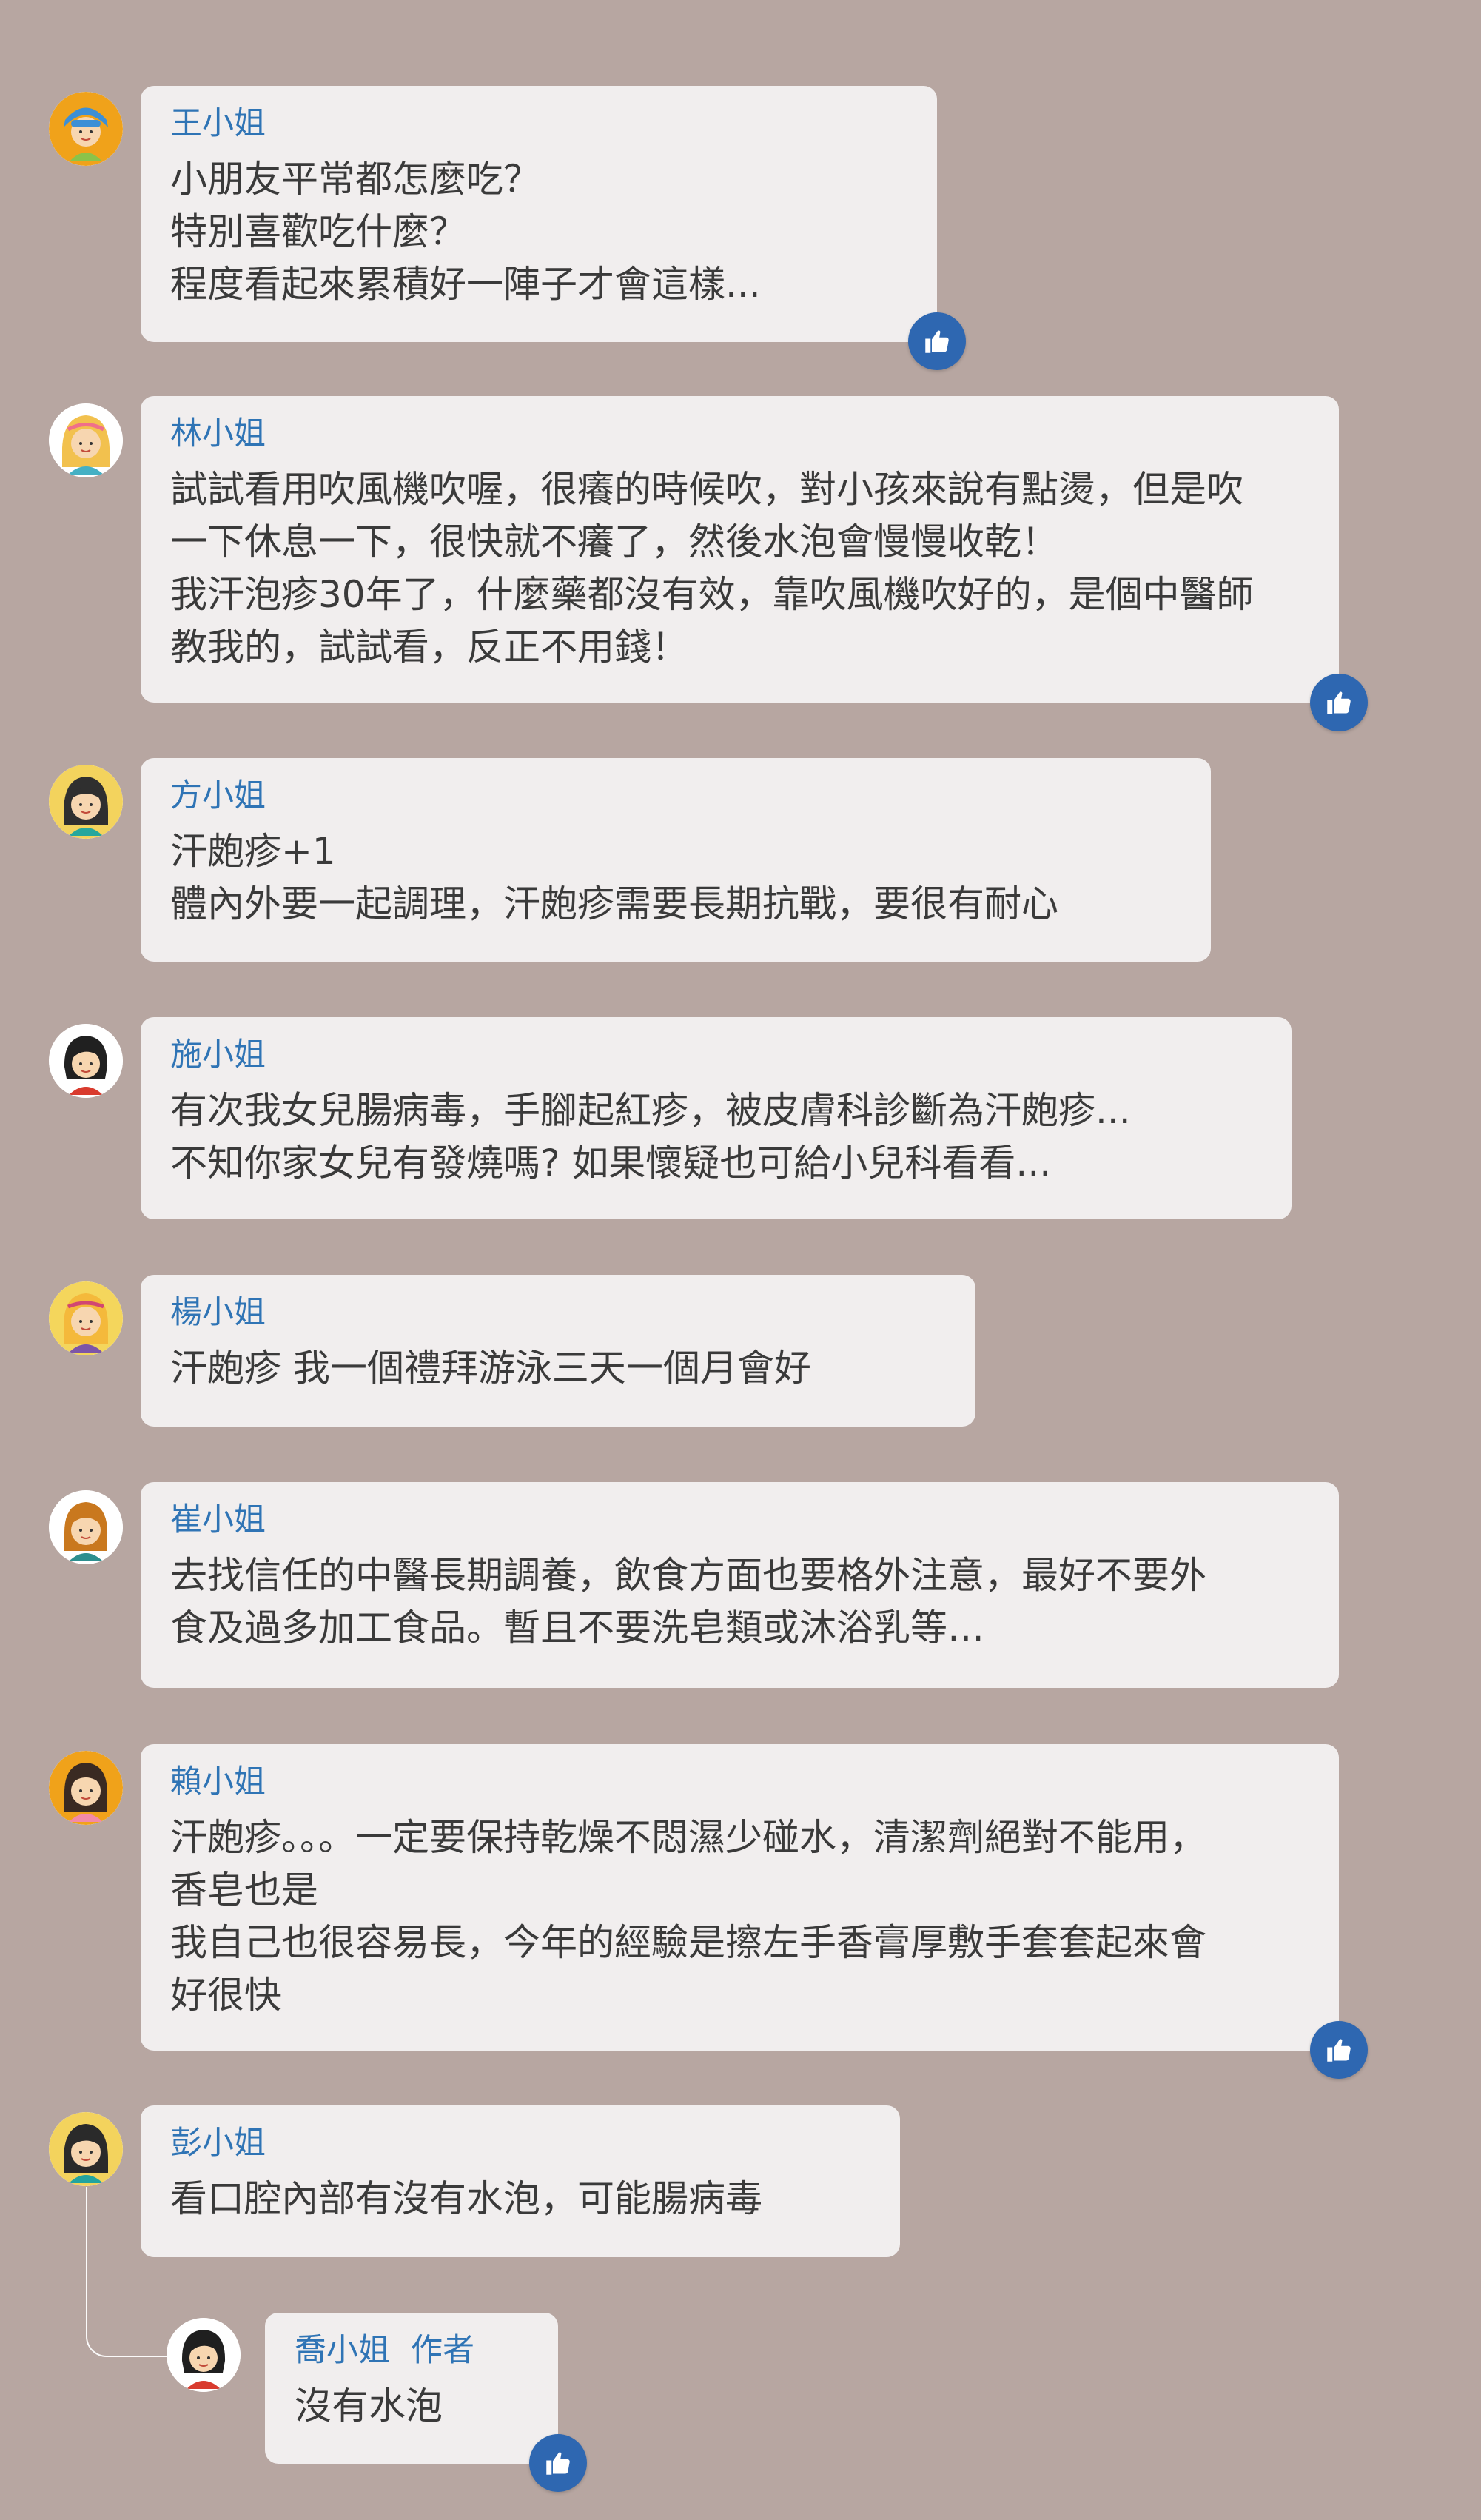 Image resolution: width=1481 pixels, height=2520 pixels. I want to click on author-tag: 作者, so click(442, 2351).